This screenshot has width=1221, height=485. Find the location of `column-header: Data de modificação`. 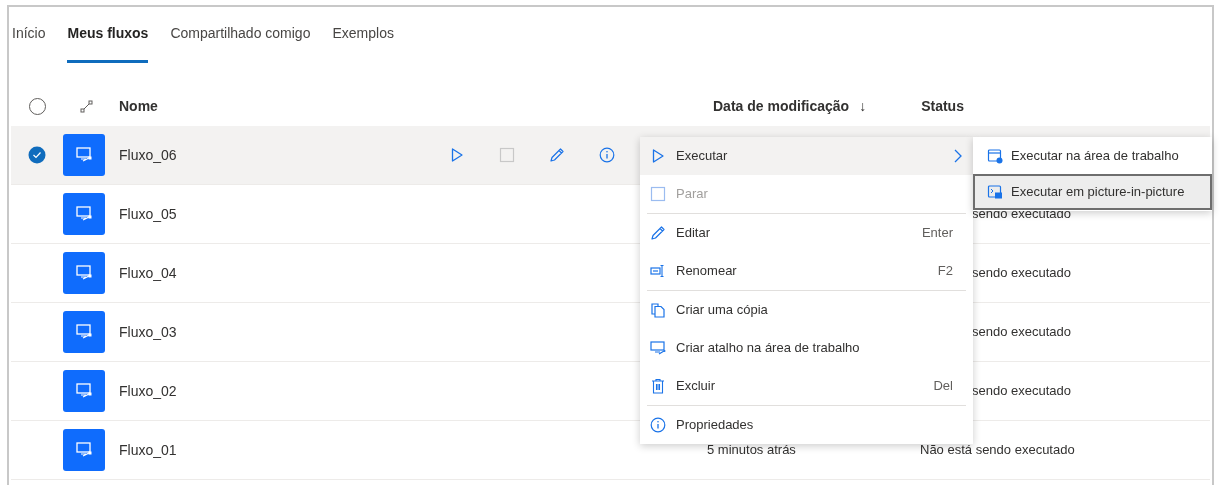

column-header: Data de modificação is located at coordinates (781, 106).